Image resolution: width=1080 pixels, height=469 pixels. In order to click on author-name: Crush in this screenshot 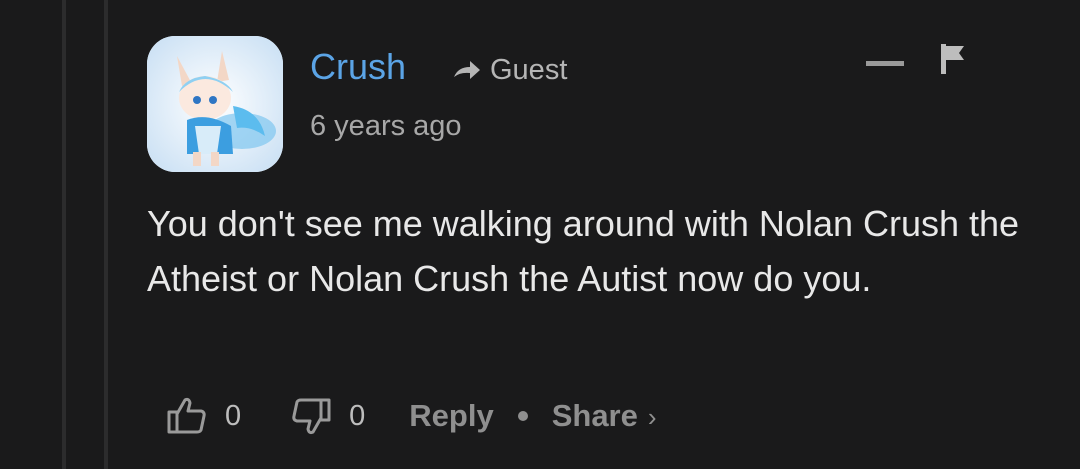, I will do `click(358, 67)`.